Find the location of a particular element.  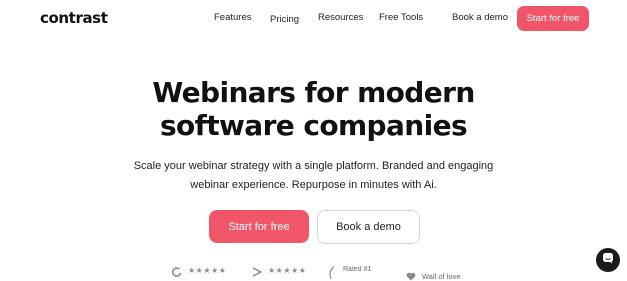

capterra-badge: ★★★★★ is located at coordinates (279, 273).